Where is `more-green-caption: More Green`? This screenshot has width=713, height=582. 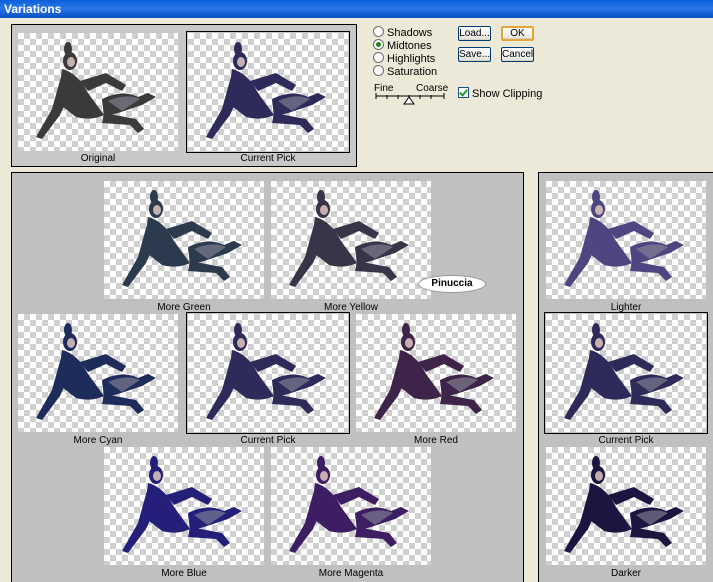
more-green-caption: More Green is located at coordinates (184, 307).